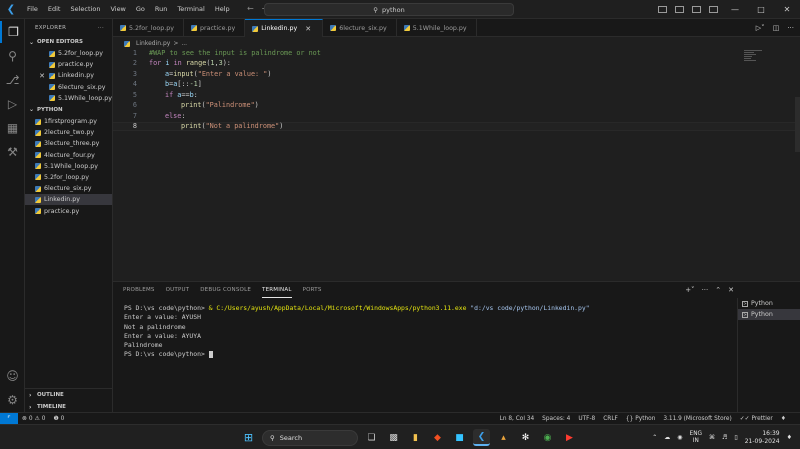 Image resolution: width=800 pixels, height=449 pixels. Describe the element at coordinates (68, 110) in the screenshot. I see `python-folder-section: ⌄ PYTHON` at that location.